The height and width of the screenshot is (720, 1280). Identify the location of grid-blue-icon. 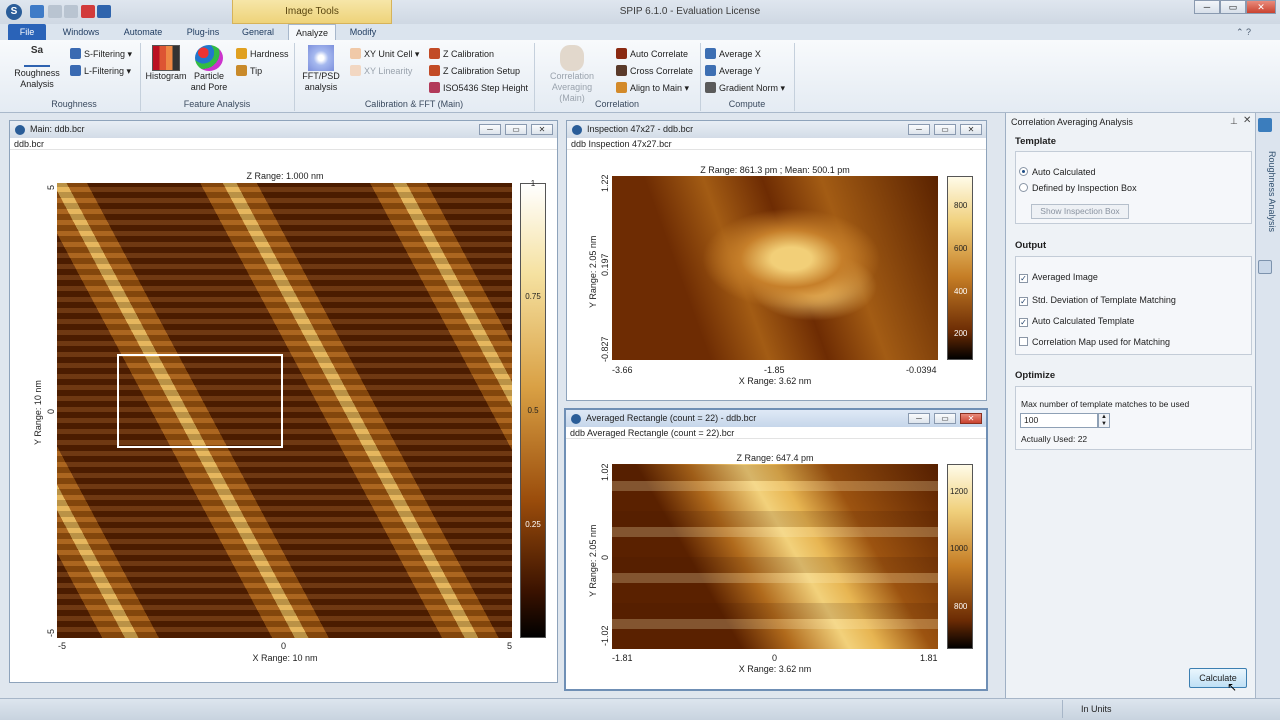
(104, 11).